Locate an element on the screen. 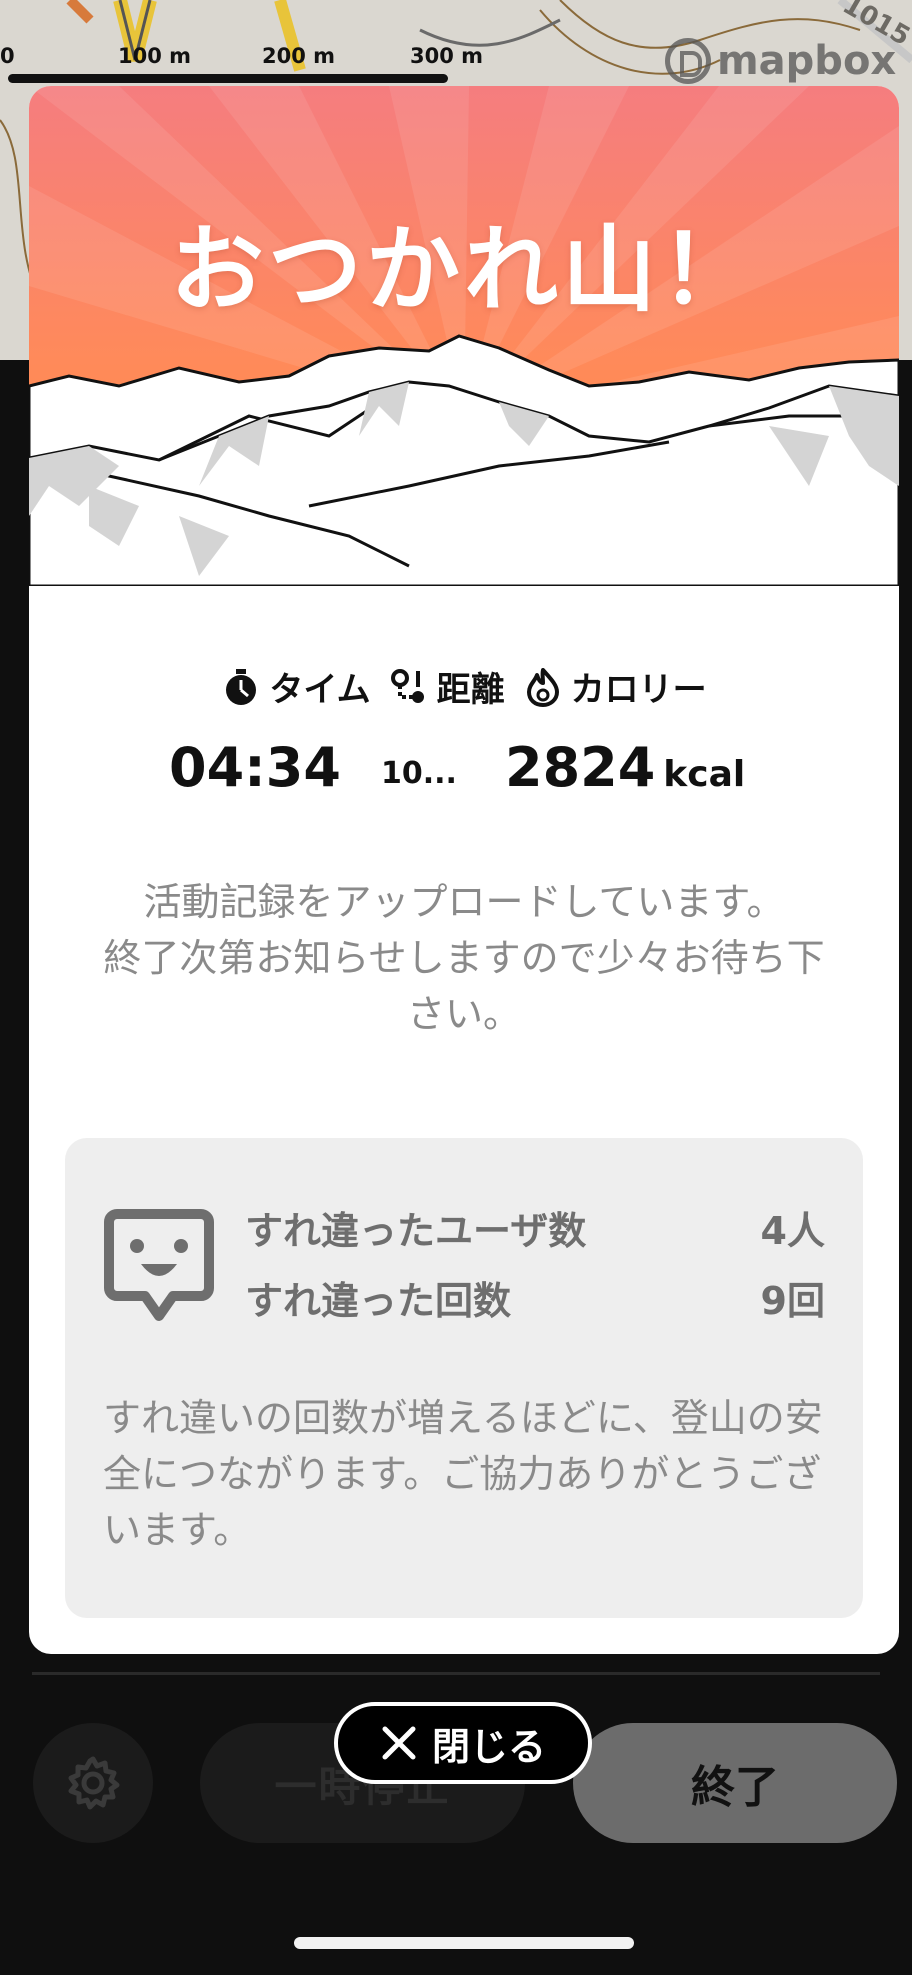  stat-distance-header: 距離 is located at coordinates (447, 686).